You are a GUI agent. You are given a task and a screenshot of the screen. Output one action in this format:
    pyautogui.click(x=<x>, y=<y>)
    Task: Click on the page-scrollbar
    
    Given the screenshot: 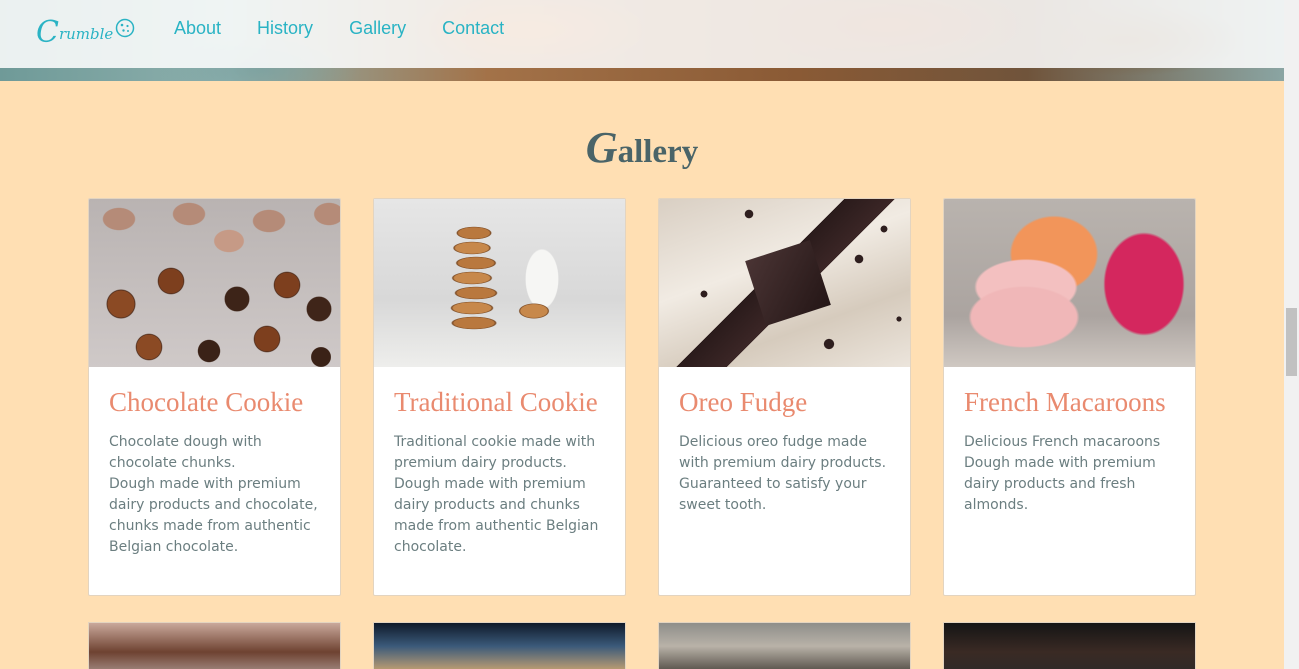 What is the action you would take?
    pyautogui.click(x=1291, y=334)
    